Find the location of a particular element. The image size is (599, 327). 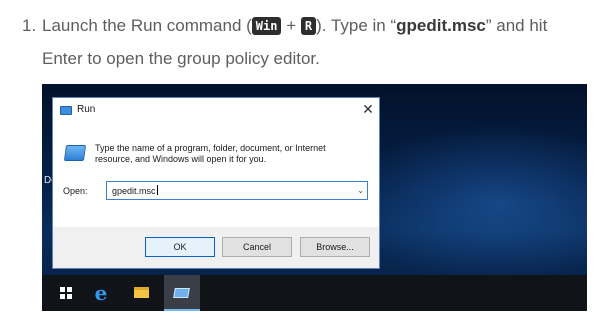

step-text-before: Launch the Run command ( is located at coordinates (147, 25).